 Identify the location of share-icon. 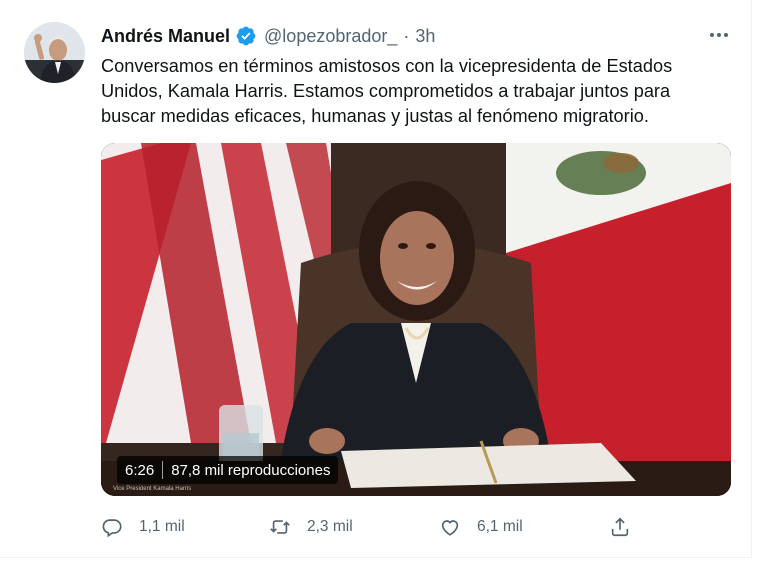
(620, 527).